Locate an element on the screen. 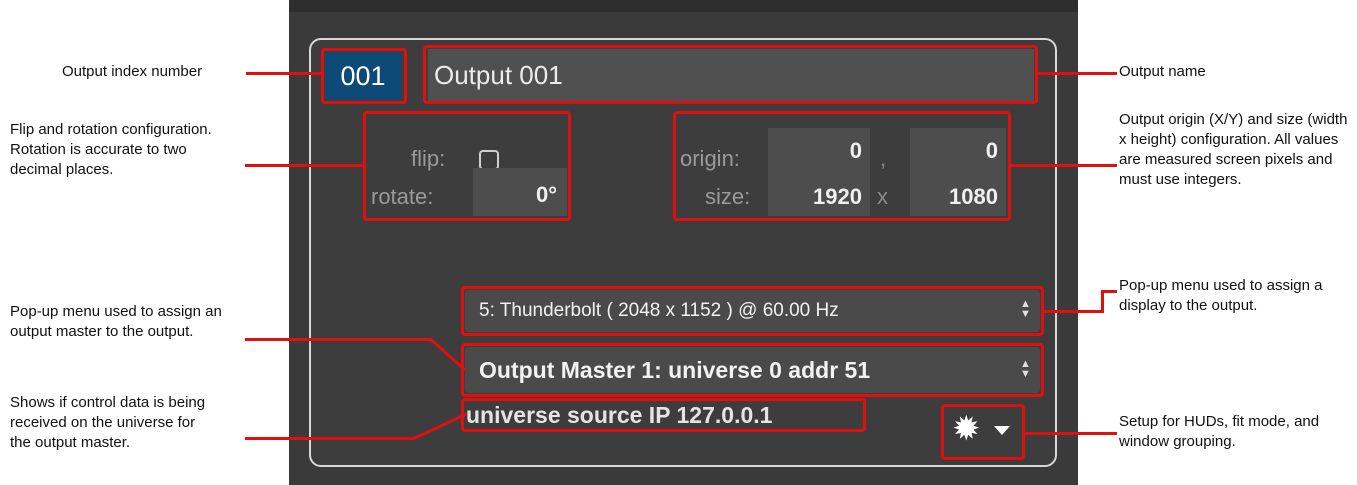  leader-display-top is located at coordinates (1109, 291).